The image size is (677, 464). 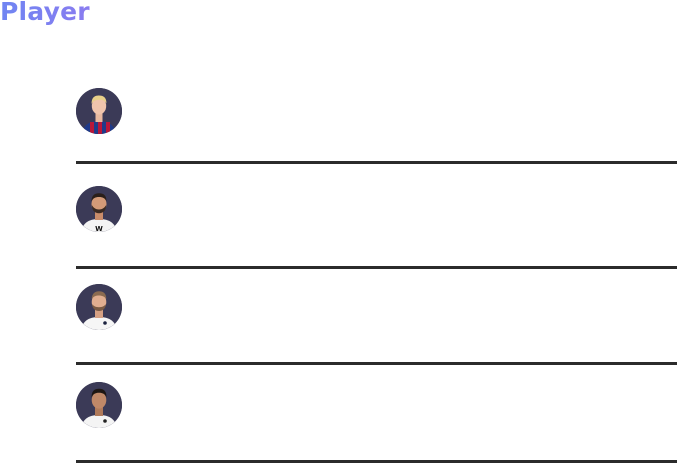 What do you see at coordinates (99, 228) in the screenshot?
I see `svg-text: W` at bounding box center [99, 228].